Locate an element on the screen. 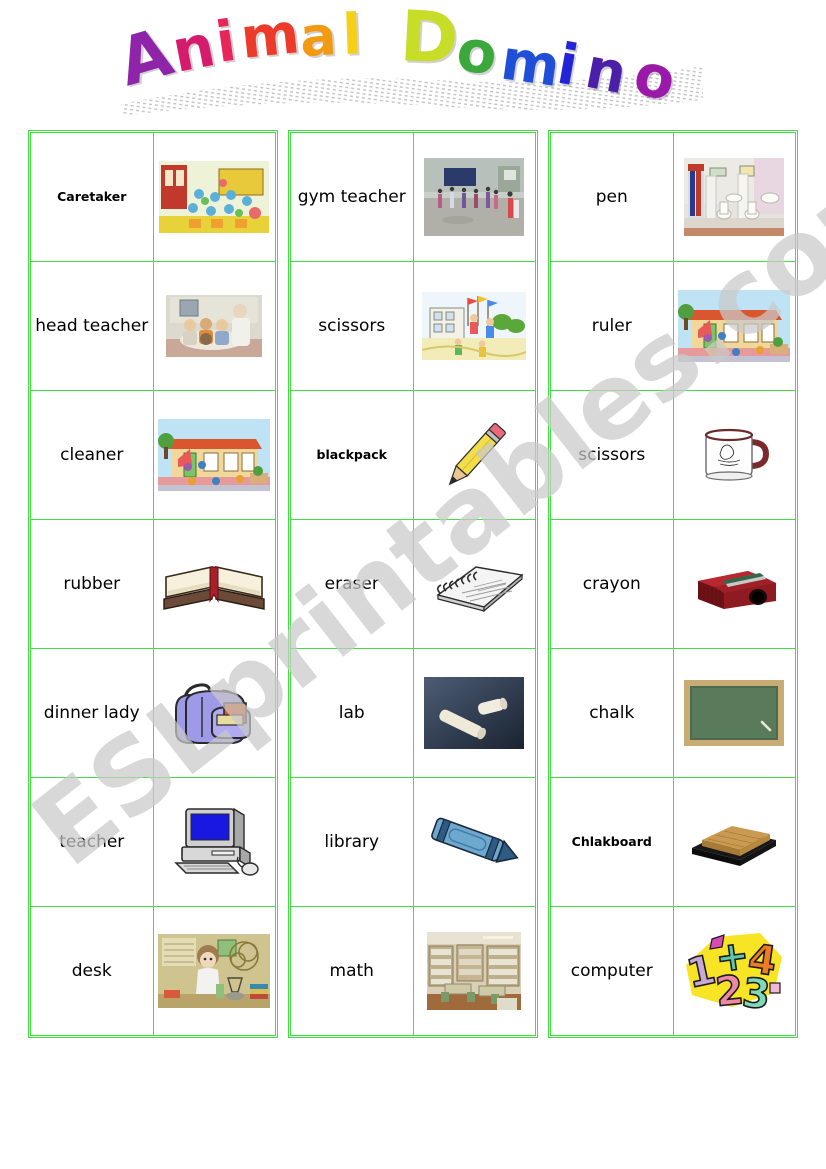 The image size is (826, 1169). domino-word-half: library is located at coordinates (352, 842).